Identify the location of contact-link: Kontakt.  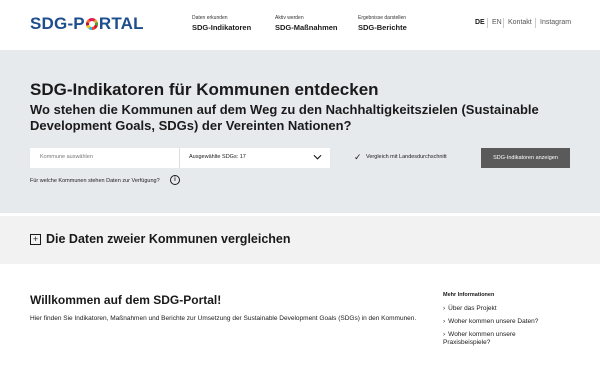
(520, 22).